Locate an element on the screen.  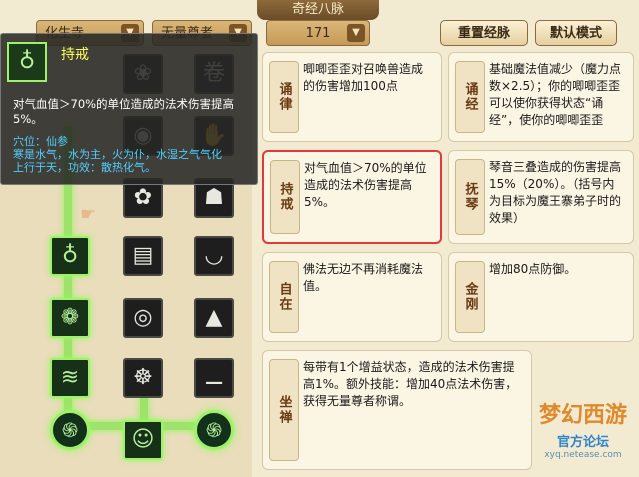
tooltip-description: 对气血值＞70%的单位造成的法术伤害提高5%。 is located at coordinates (124, 111).